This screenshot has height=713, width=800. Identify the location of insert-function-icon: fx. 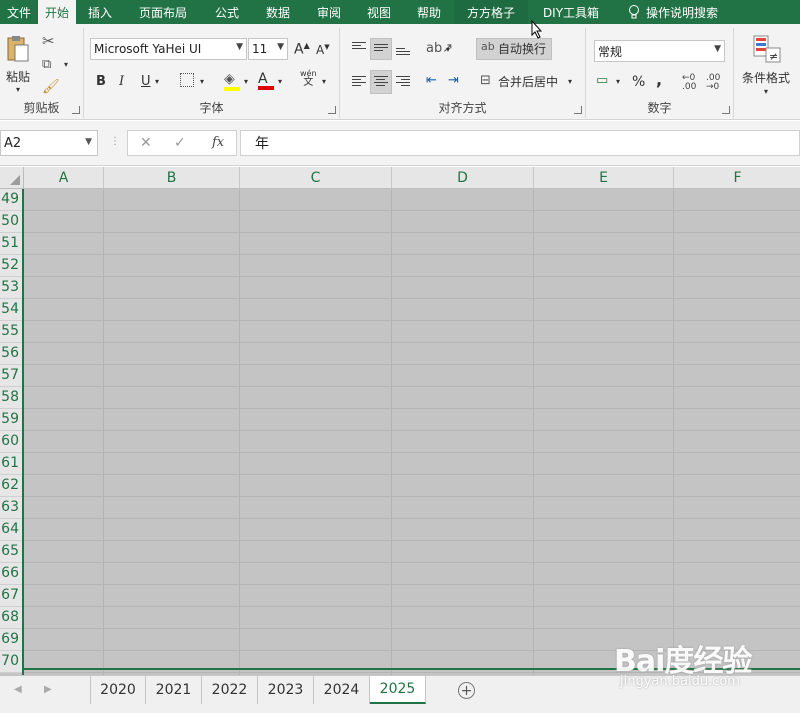
(218, 142).